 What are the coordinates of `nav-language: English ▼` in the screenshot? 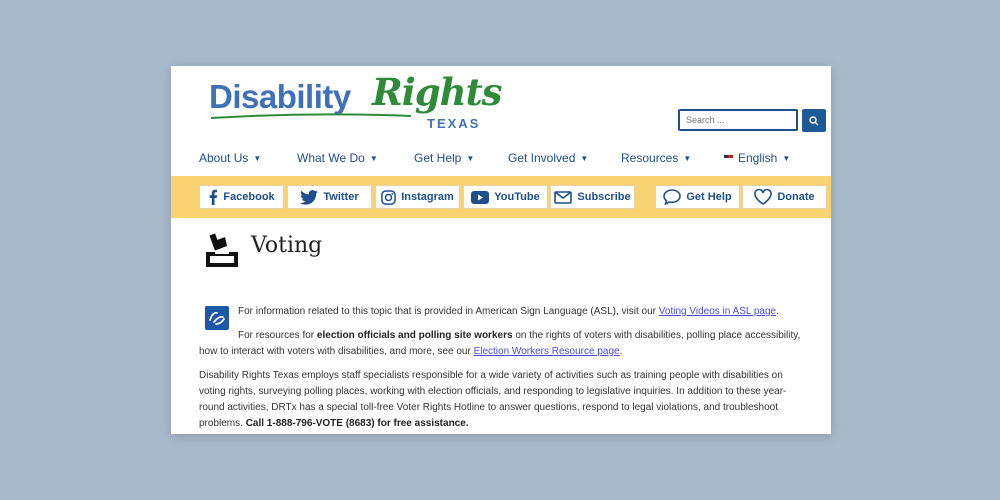 It's located at (757, 158).